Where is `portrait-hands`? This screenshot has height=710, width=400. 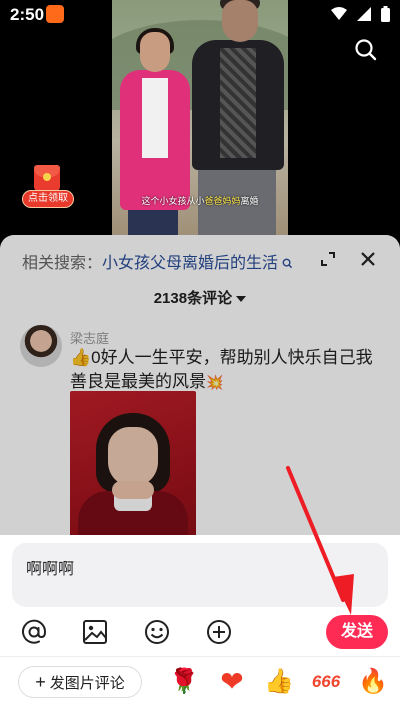 portrait-hands is located at coordinates (133, 490).